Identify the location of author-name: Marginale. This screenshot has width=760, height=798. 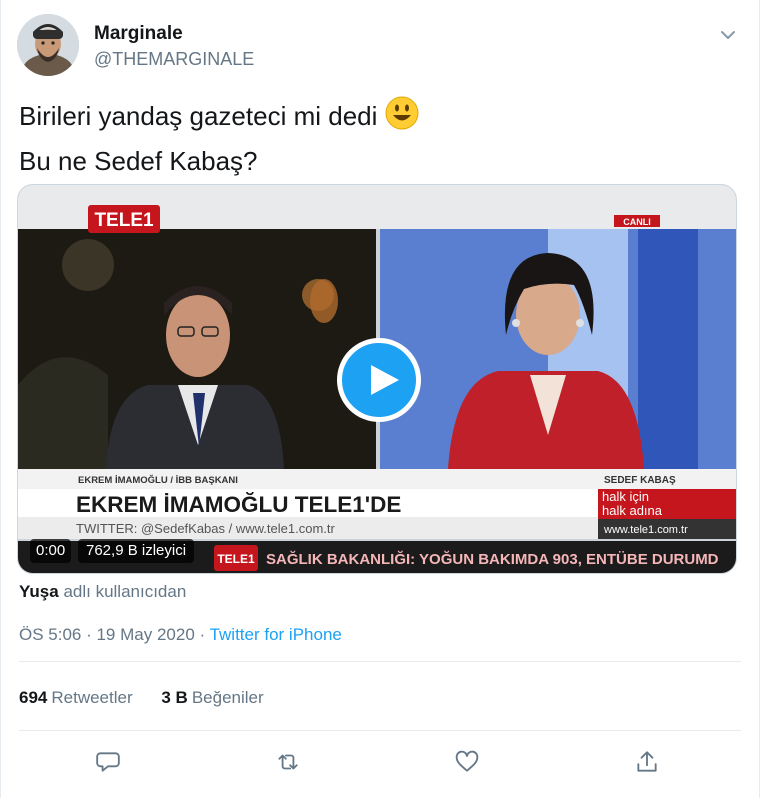
(138, 34).